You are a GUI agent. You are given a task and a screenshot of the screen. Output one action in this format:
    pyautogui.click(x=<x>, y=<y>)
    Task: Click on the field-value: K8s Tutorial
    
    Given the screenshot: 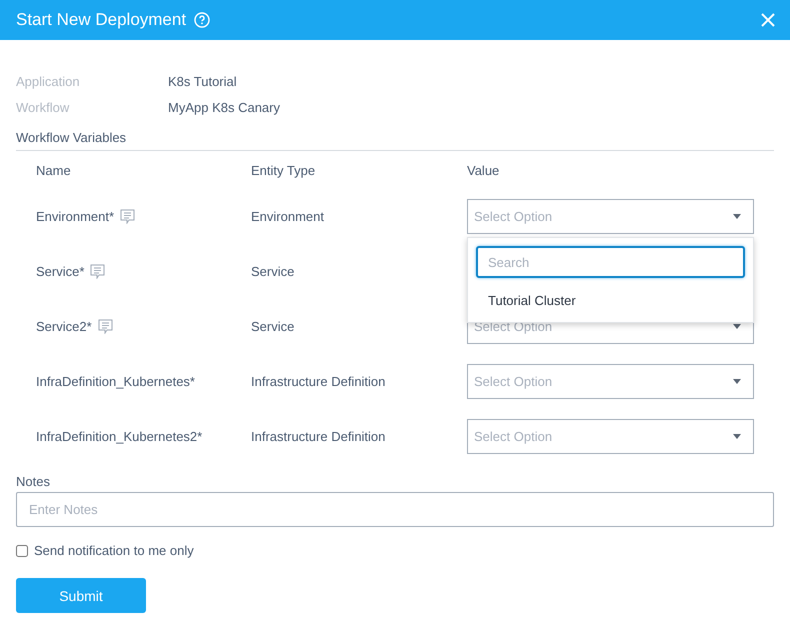 What is the action you would take?
    pyautogui.click(x=202, y=81)
    